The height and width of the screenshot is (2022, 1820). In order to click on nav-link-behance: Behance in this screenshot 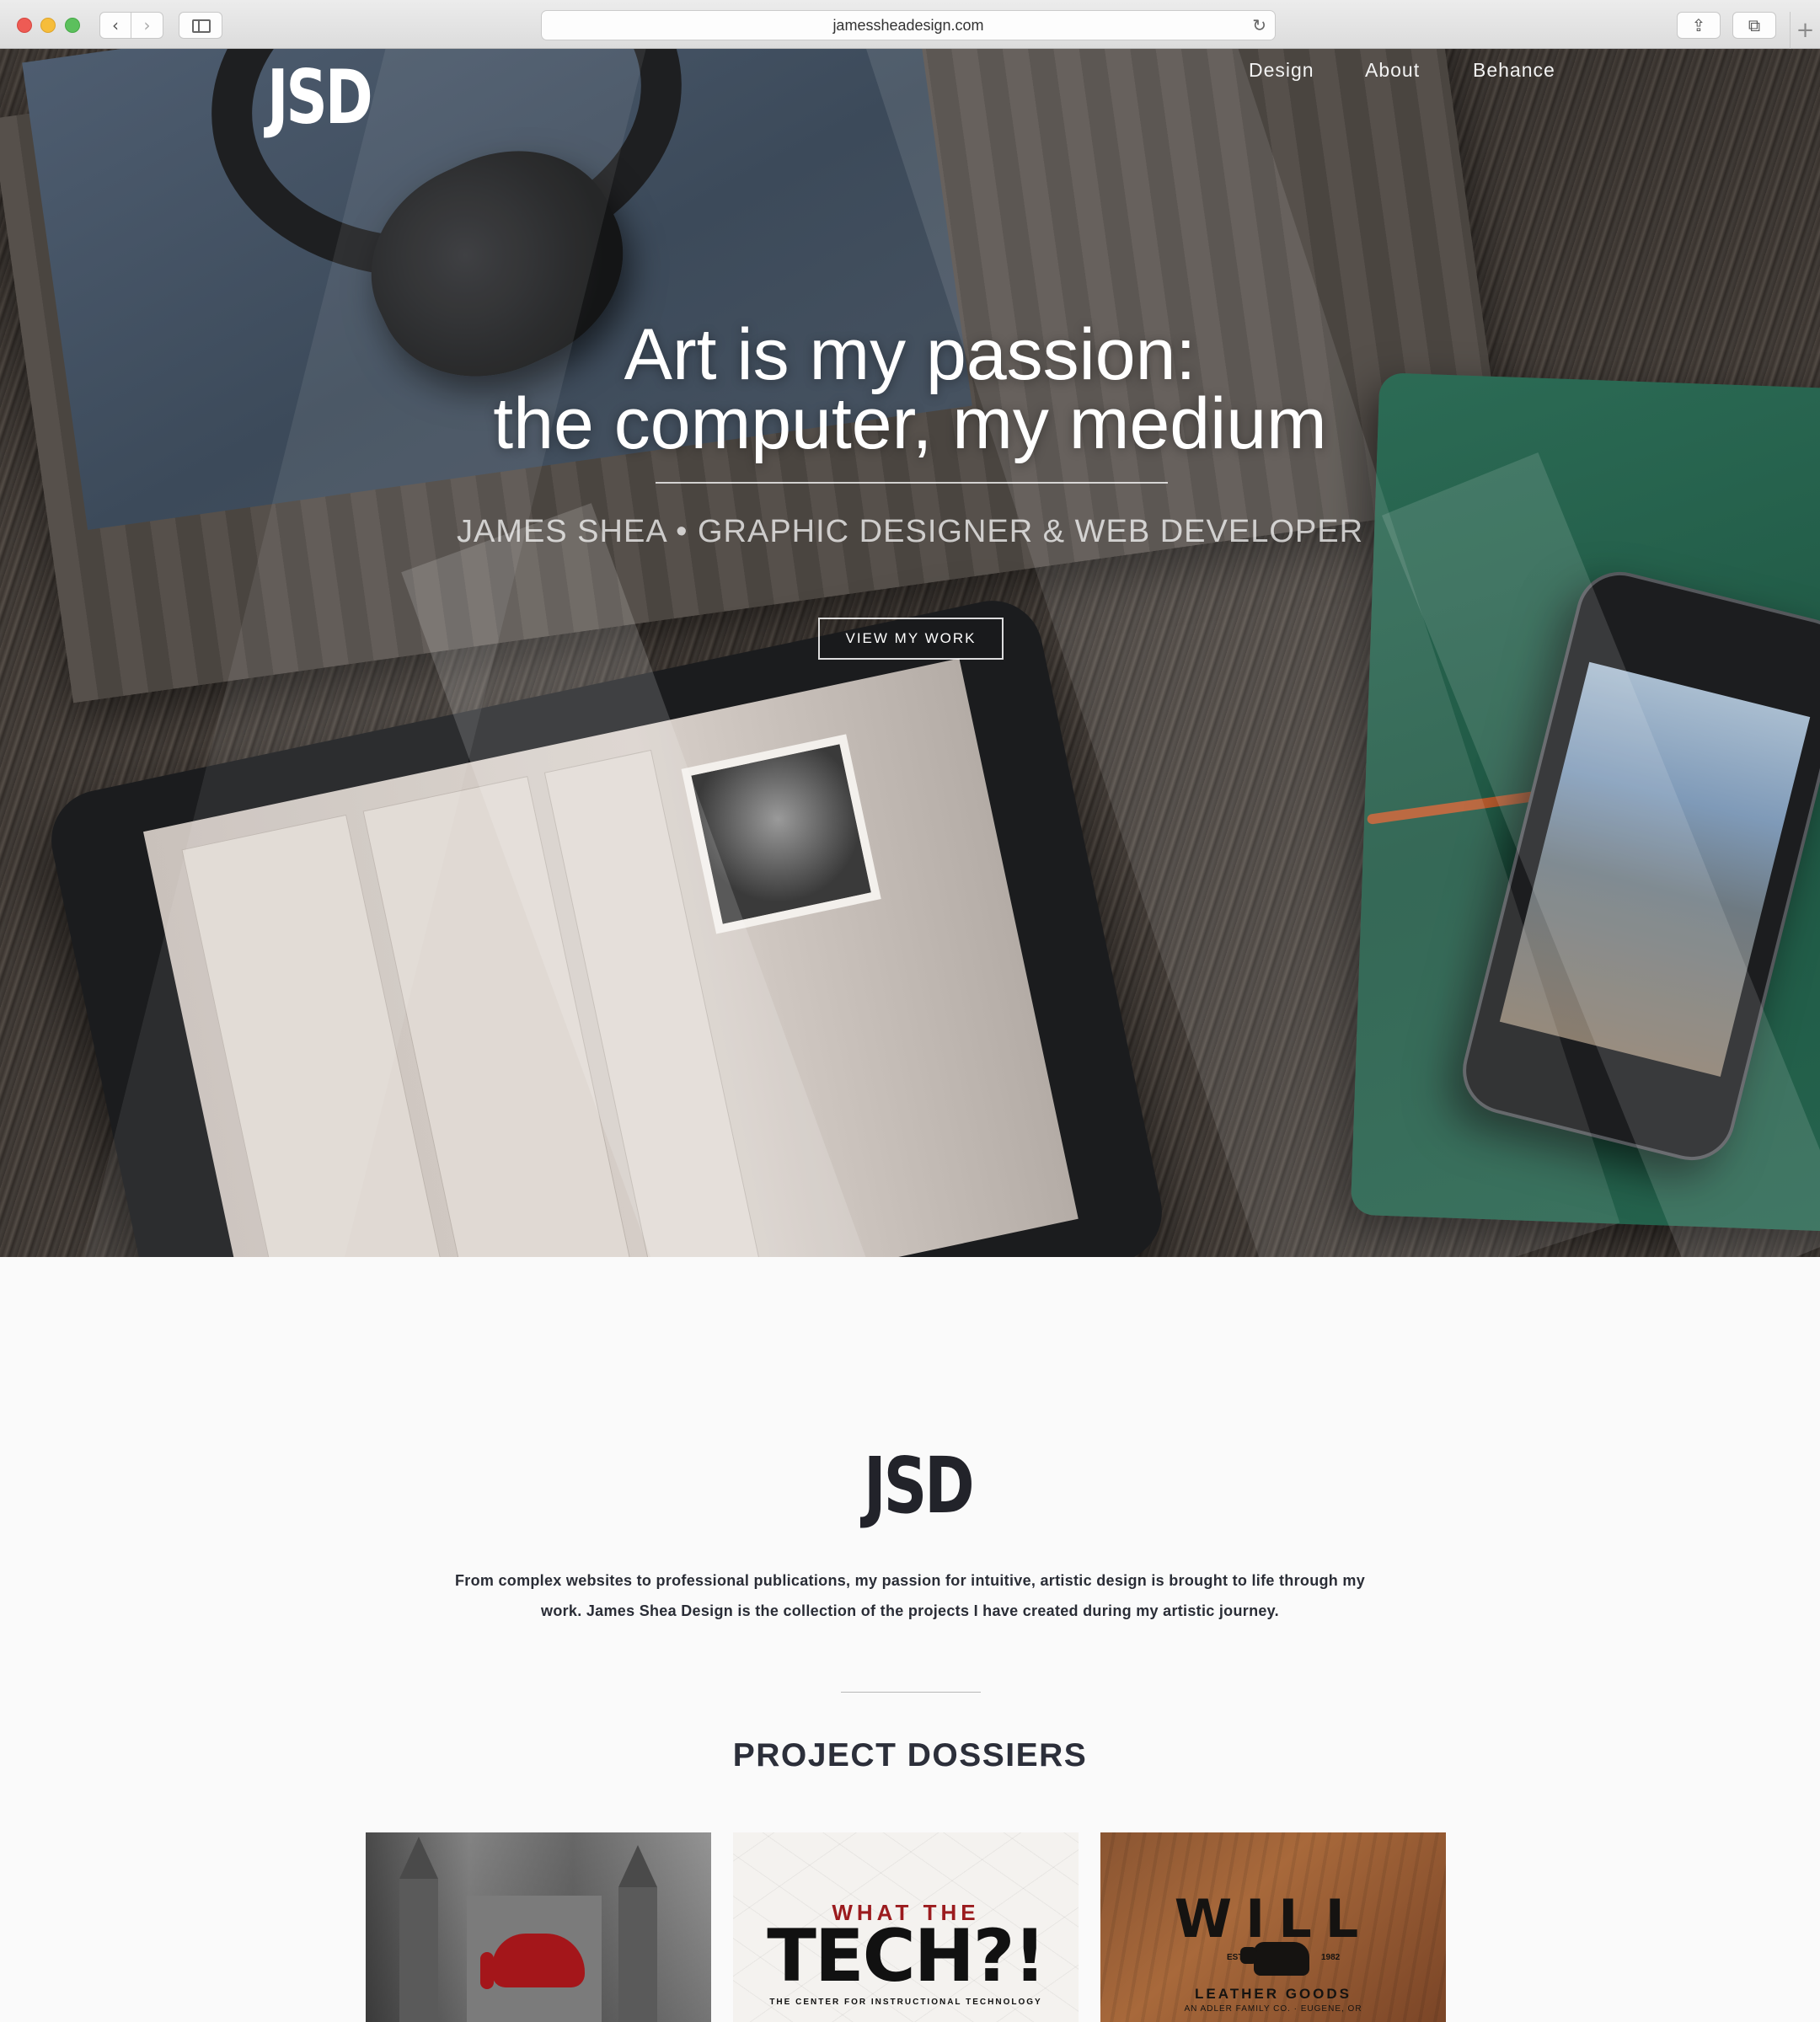, I will do `click(1514, 70)`.